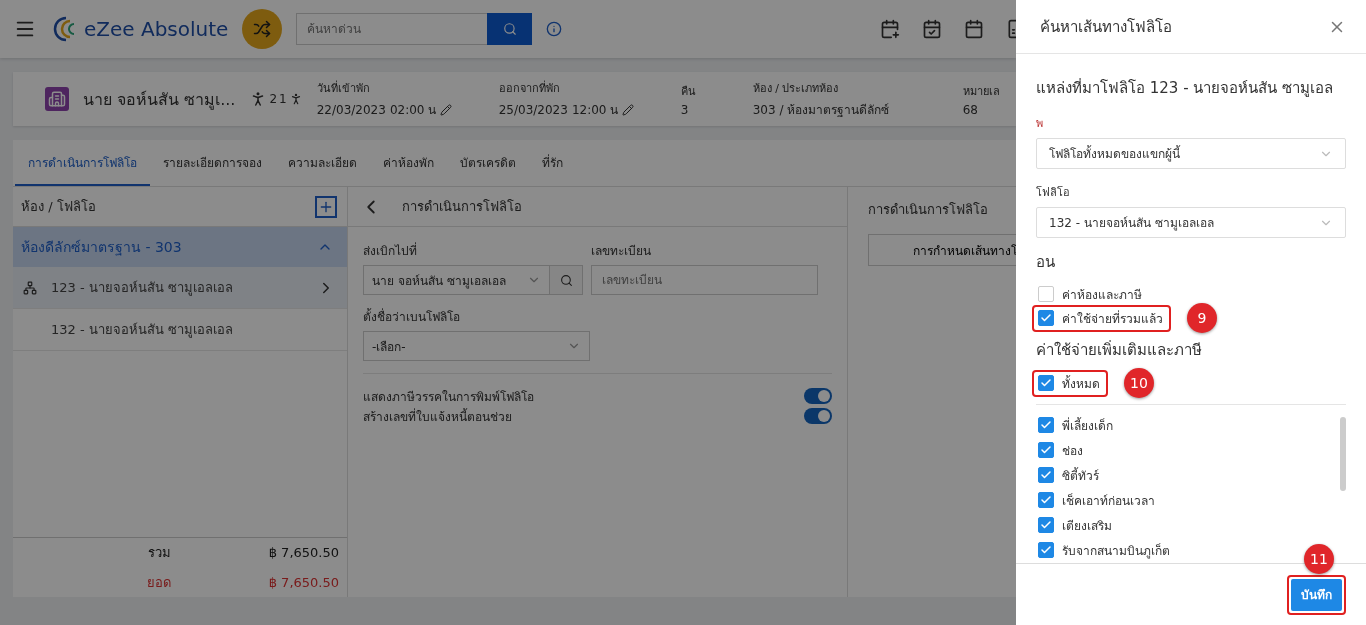 This screenshot has height=625, width=1366. I want to click on option-label: พี่เลี้ยงเด็ก, so click(1087, 425).